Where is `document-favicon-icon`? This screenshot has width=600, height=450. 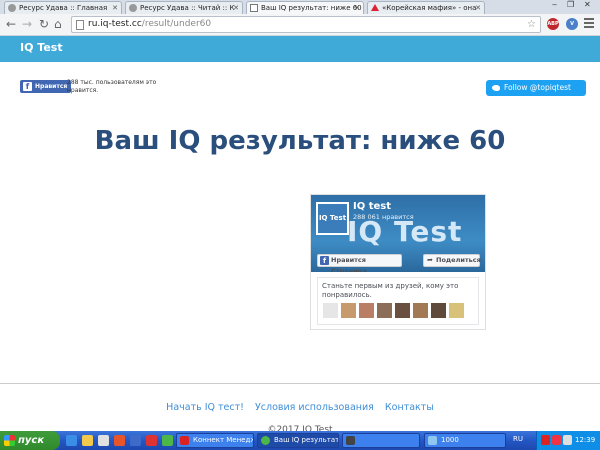
document-favicon-icon is located at coordinates (254, 8).